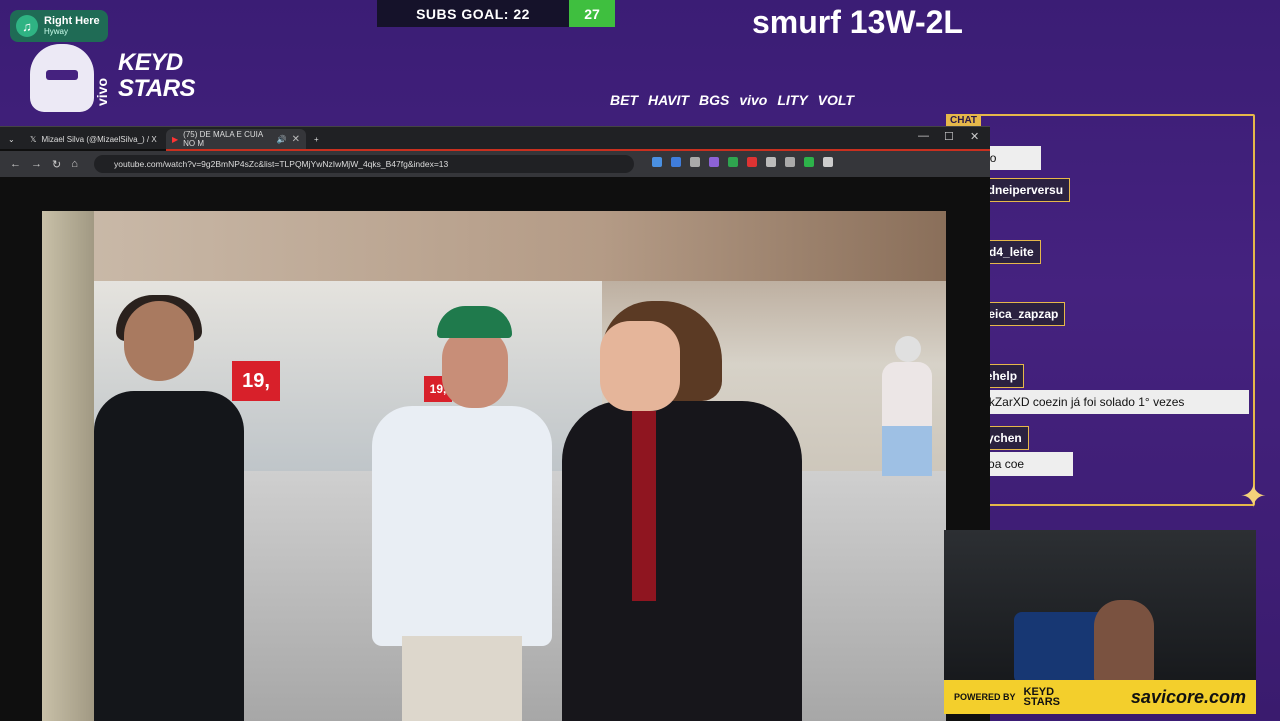 The image size is (1280, 721). What do you see at coordinates (169, 508) in the screenshot?
I see `woman-figure` at bounding box center [169, 508].